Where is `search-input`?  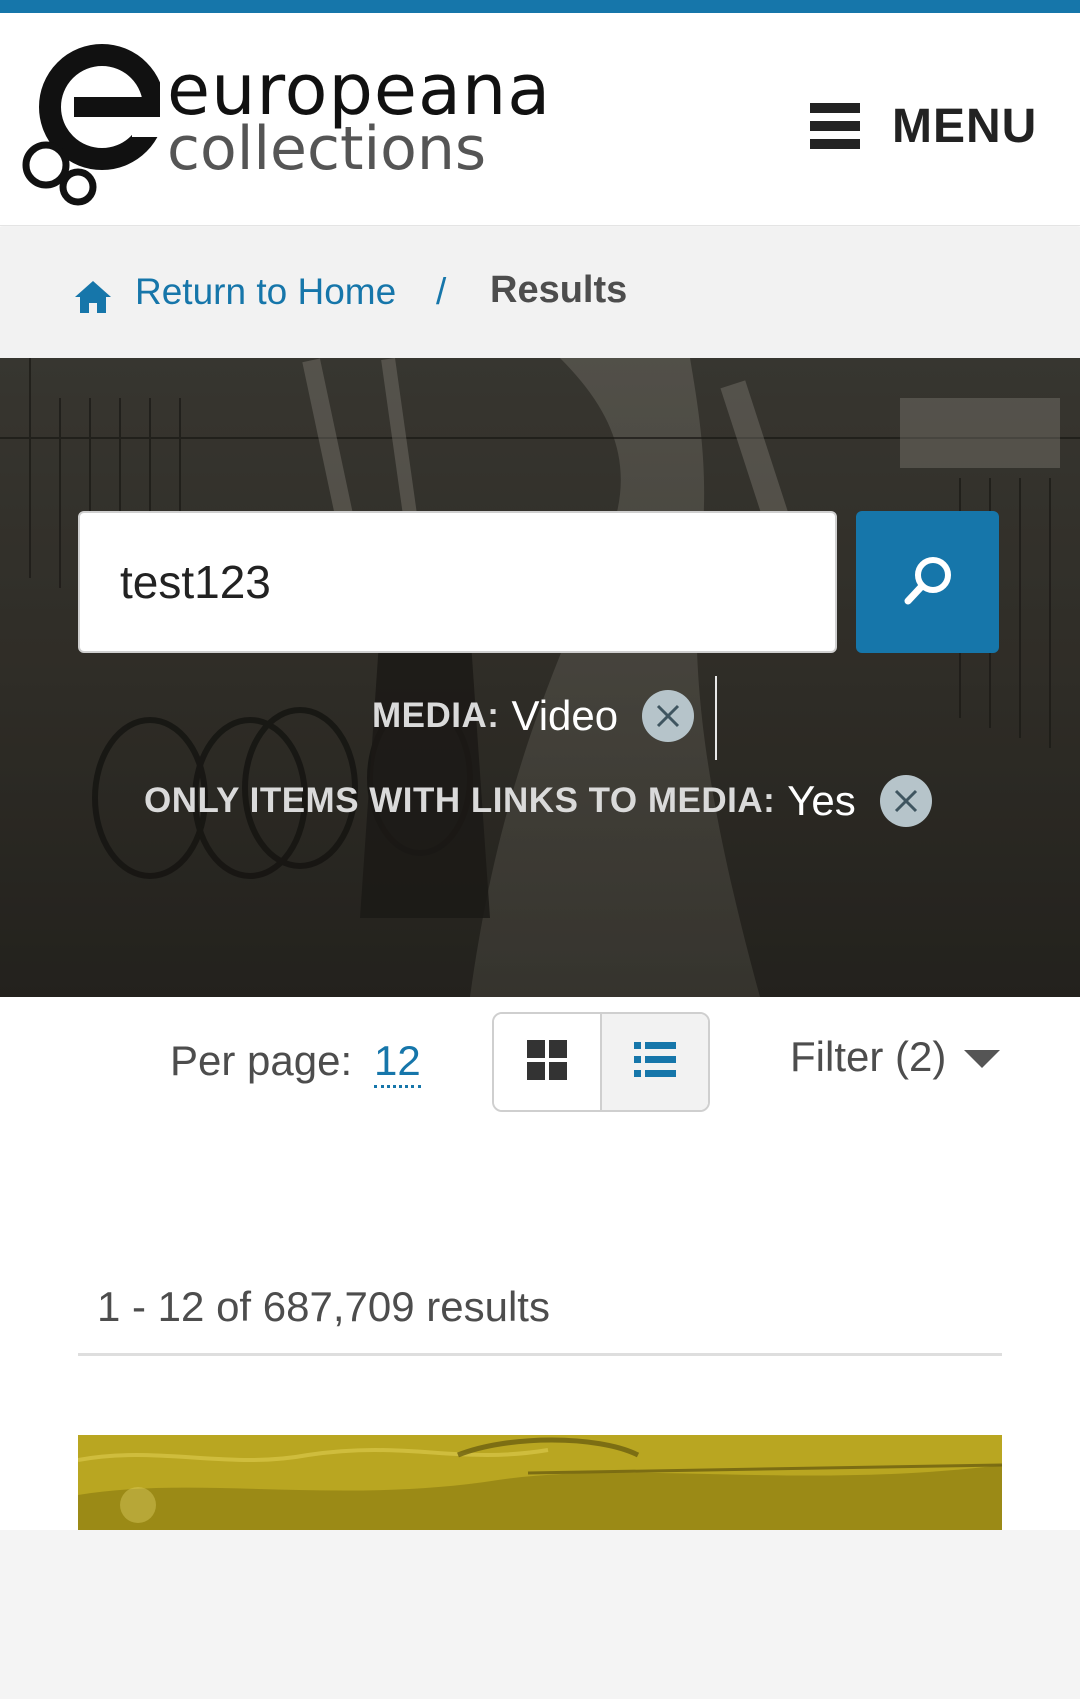 search-input is located at coordinates (457, 582).